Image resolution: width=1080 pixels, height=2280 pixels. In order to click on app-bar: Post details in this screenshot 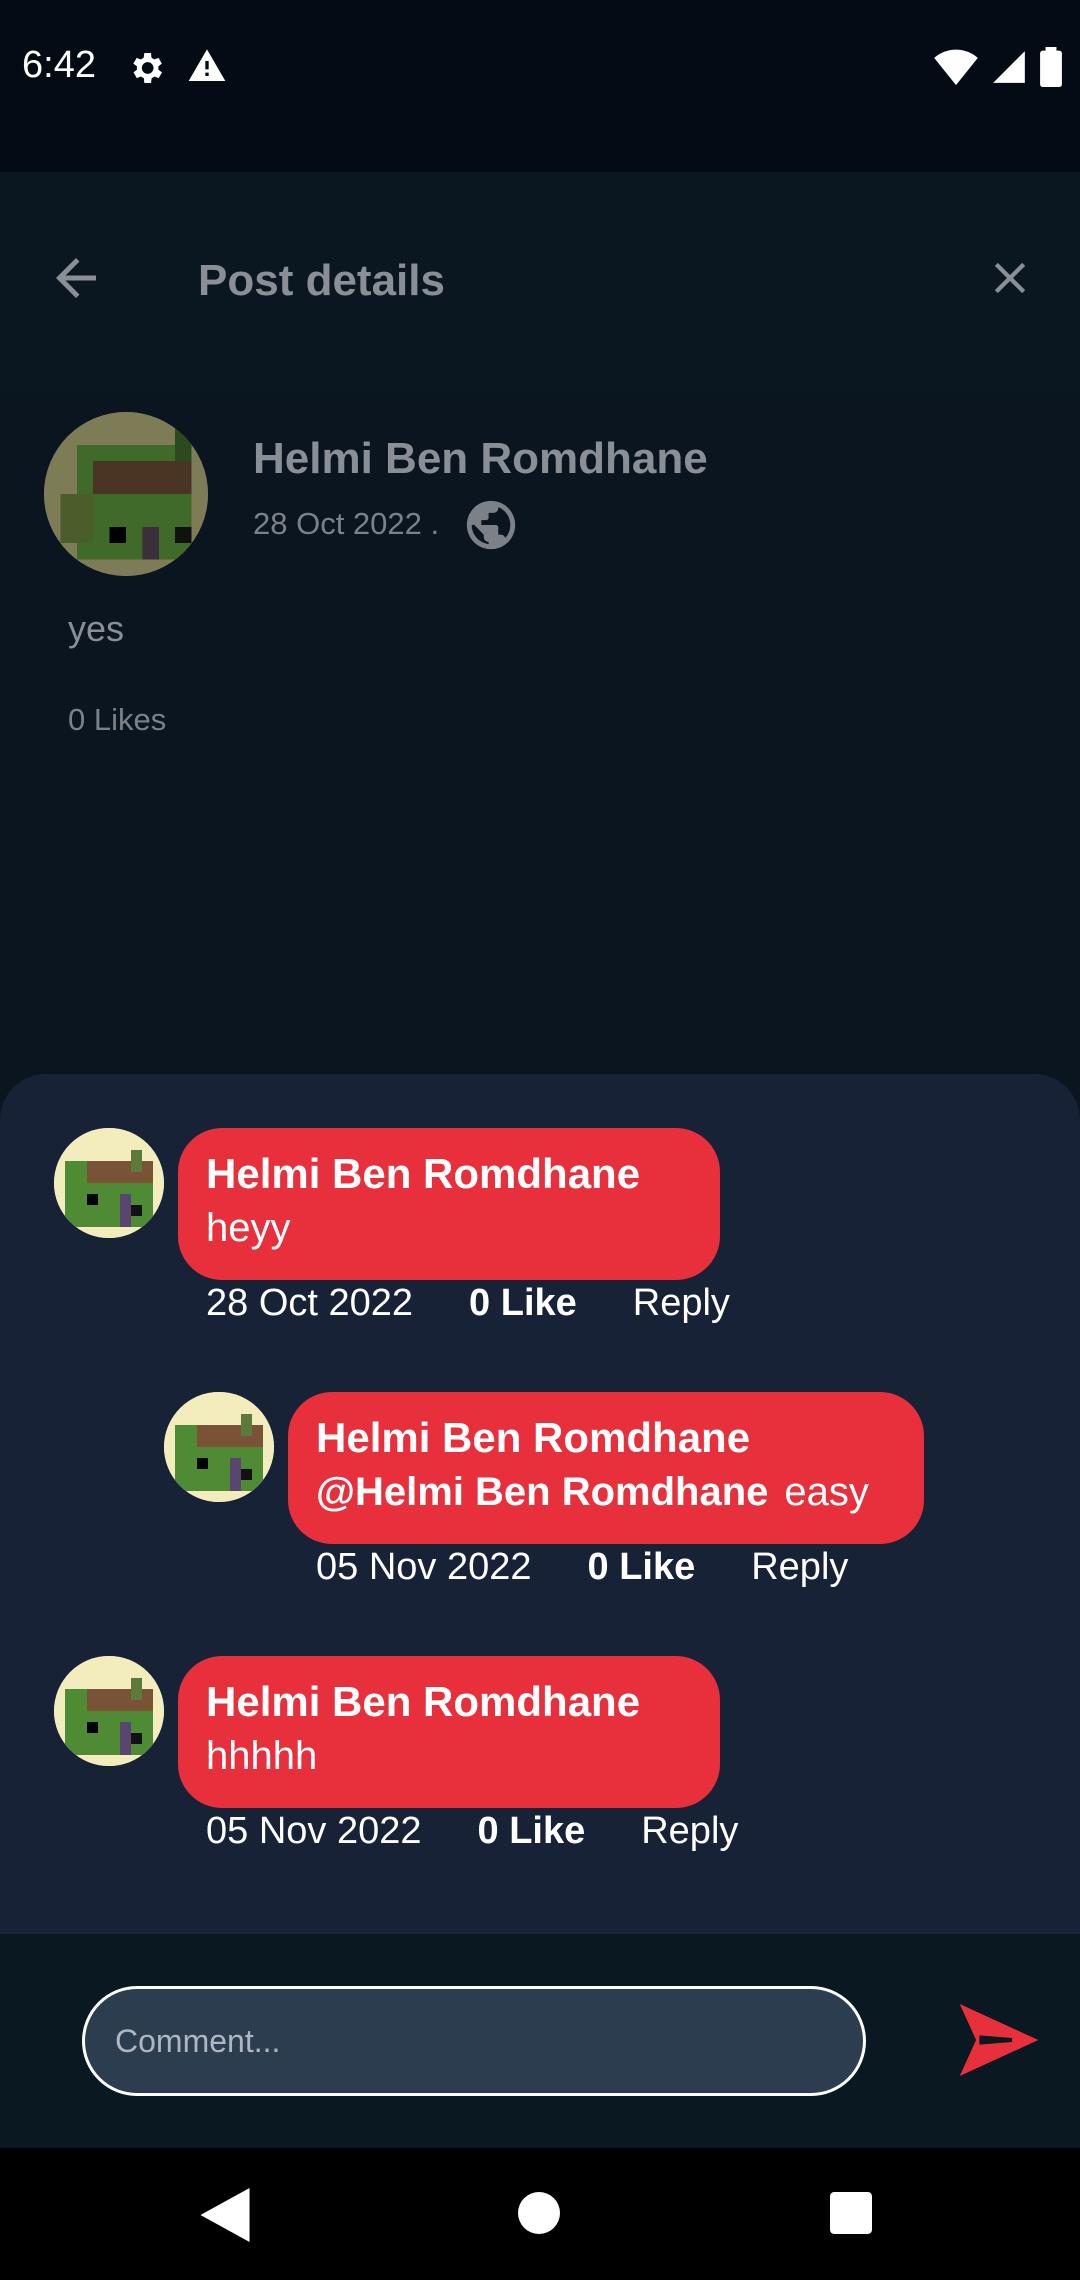, I will do `click(540, 281)`.